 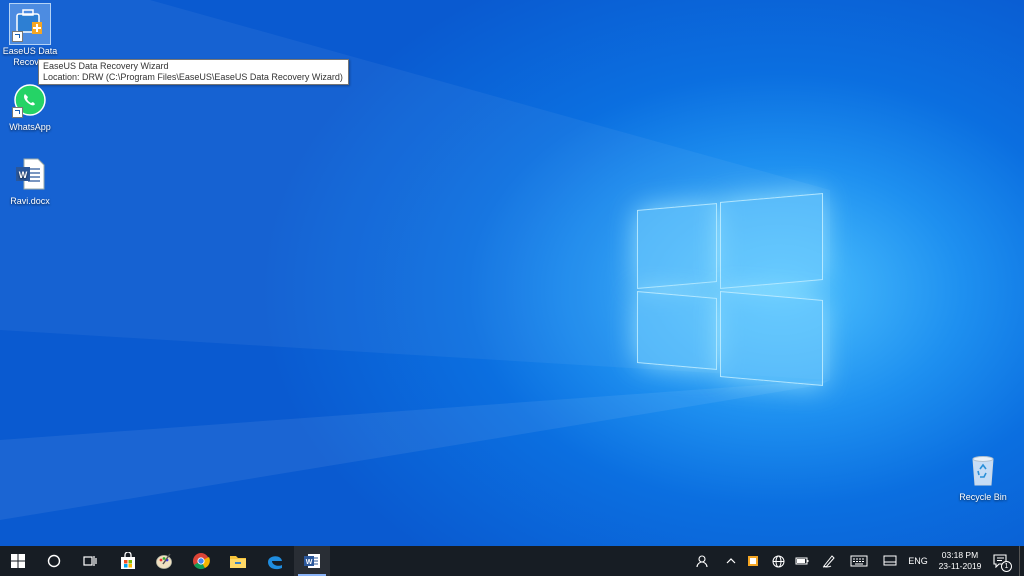 I want to click on network-button, so click(x=778, y=561).